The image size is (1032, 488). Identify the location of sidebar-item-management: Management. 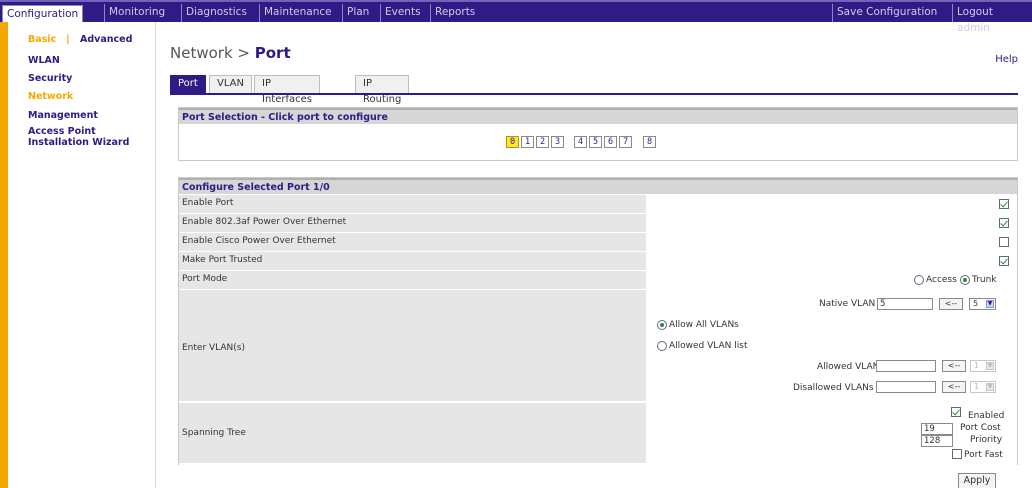
(63, 115).